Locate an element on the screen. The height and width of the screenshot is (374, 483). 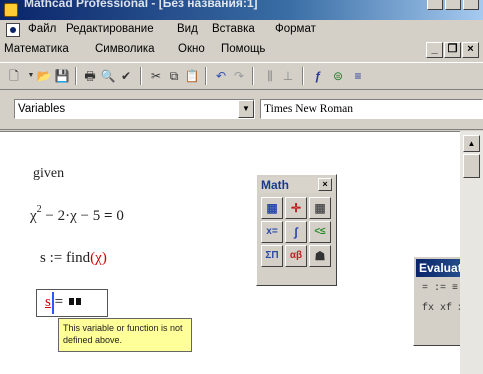
standard-toolbar: 🗋 ▼ 📂 💾 🖶 🔍 ✔ ✂ ⧉ 📋 ↶ ↷ ⫼ ⊥ ƒ ⊜ ≡ is located at coordinates (241, 76).